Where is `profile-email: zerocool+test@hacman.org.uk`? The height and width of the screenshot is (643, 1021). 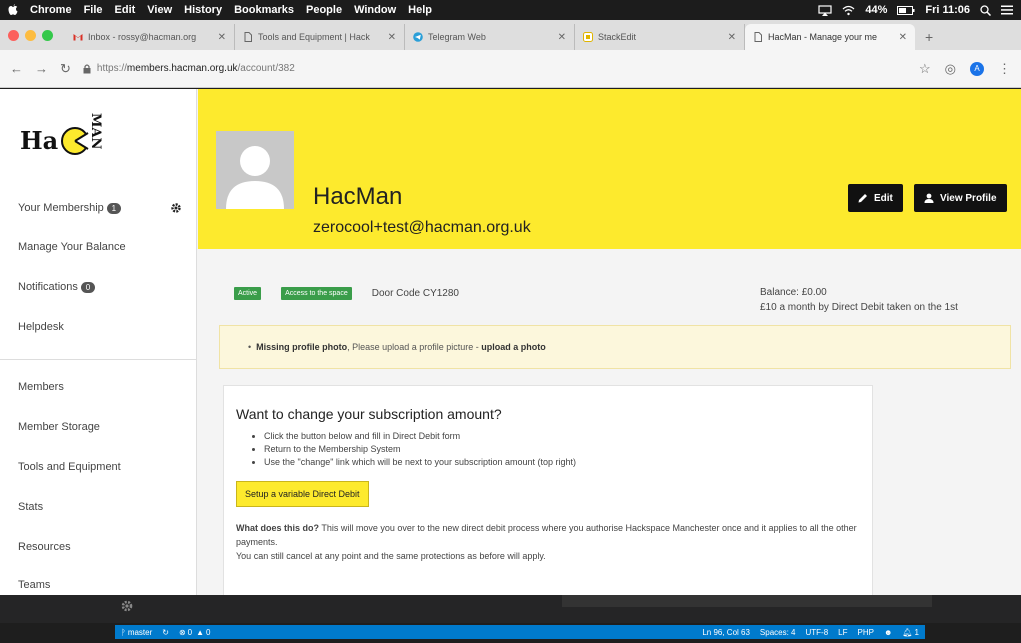
profile-email: zerocool+test@hacman.org.uk is located at coordinates (422, 227).